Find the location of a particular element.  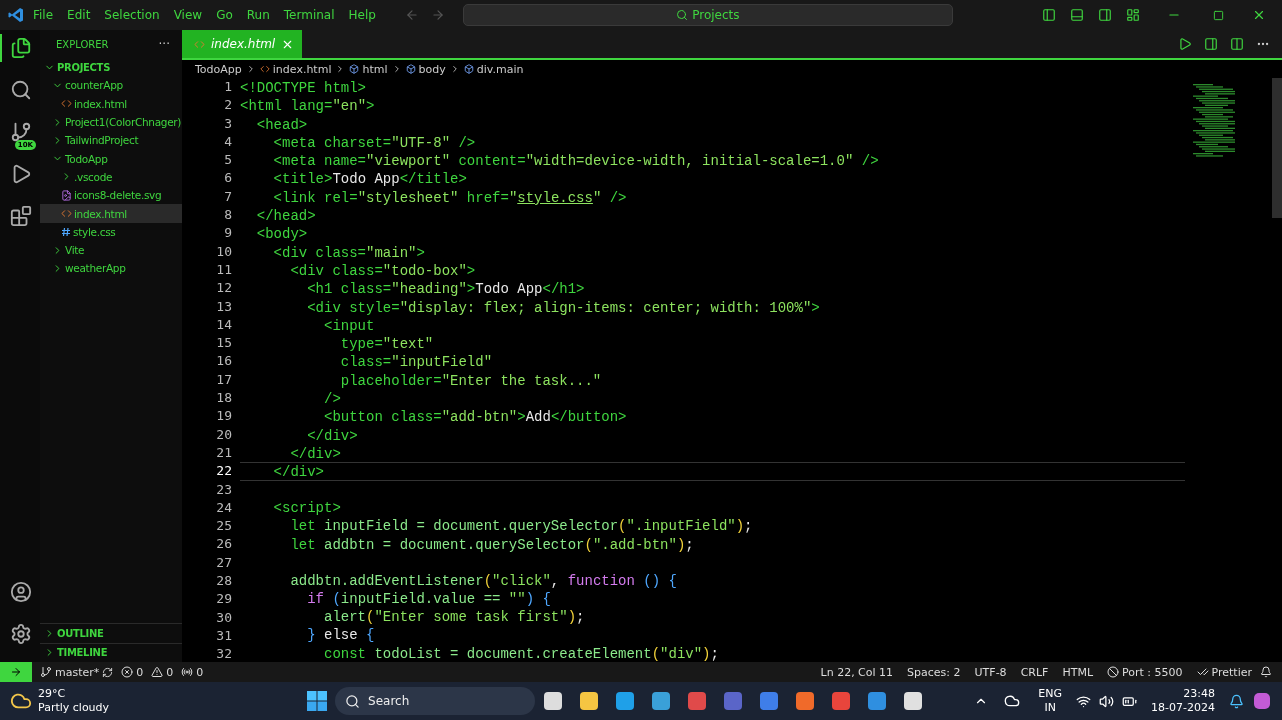

source-control-icon is located at coordinates (21, 132).